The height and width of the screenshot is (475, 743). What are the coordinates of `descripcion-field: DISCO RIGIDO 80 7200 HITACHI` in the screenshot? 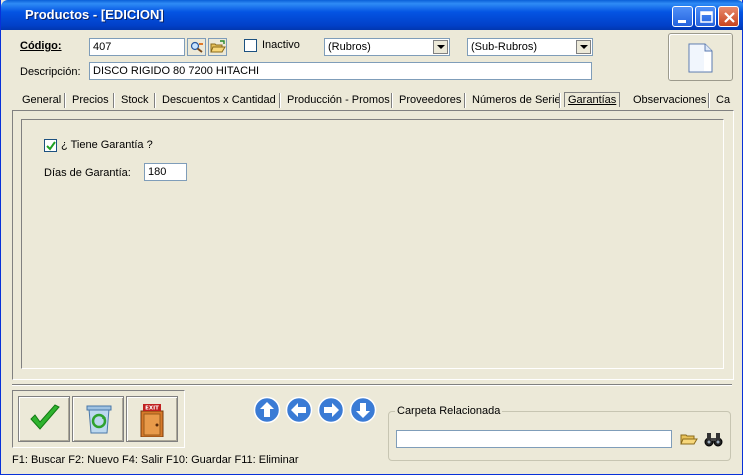 It's located at (340, 71).